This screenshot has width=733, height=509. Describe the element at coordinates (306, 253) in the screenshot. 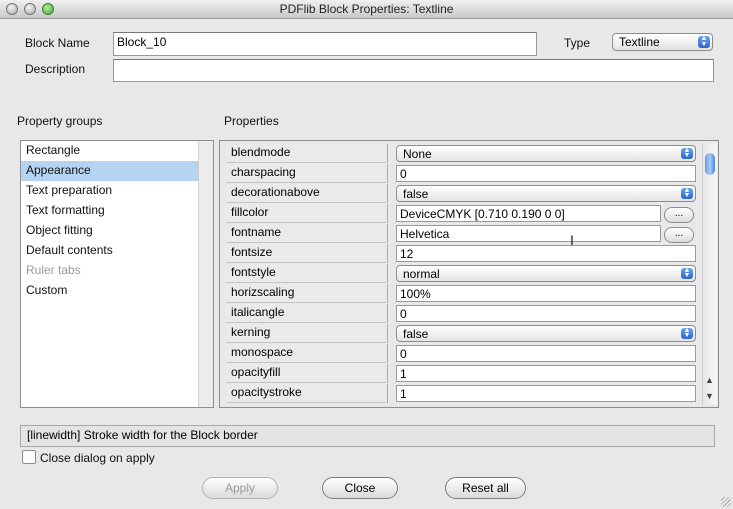

I see `property-name: fontsize` at that location.